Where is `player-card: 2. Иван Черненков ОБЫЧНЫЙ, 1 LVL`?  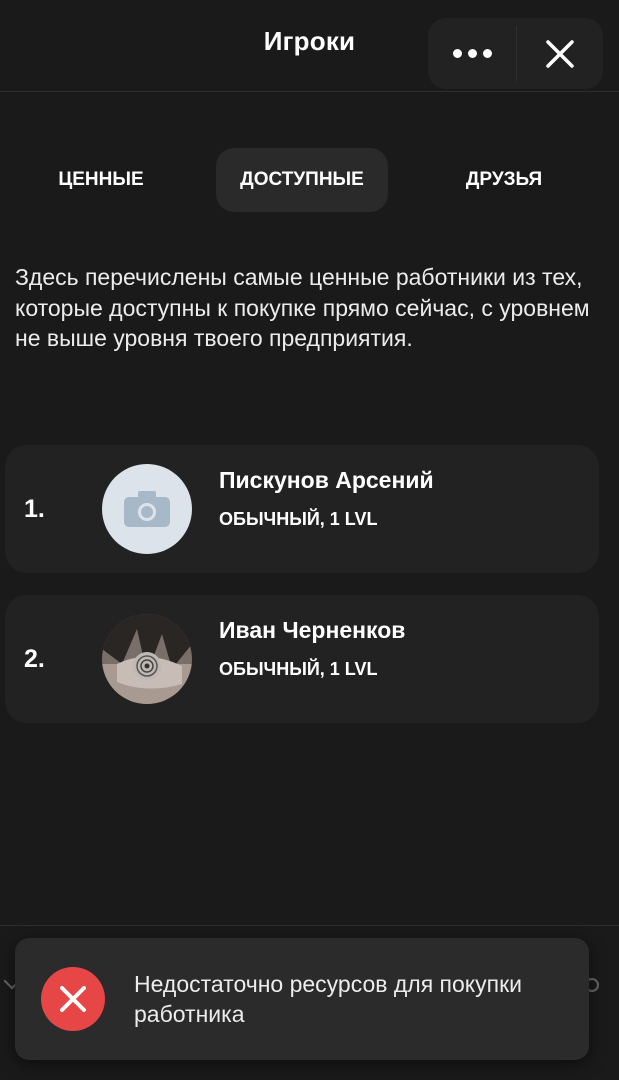
player-card: 2. Иван Черненков ОБЫЧНЫЙ, 1 LVL is located at coordinates (302, 659).